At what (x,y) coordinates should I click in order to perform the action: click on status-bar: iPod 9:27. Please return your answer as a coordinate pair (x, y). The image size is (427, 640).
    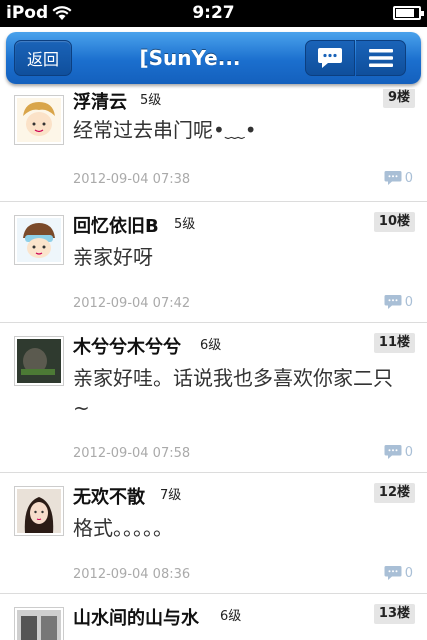
    Looking at the image, I should click on (213, 13).